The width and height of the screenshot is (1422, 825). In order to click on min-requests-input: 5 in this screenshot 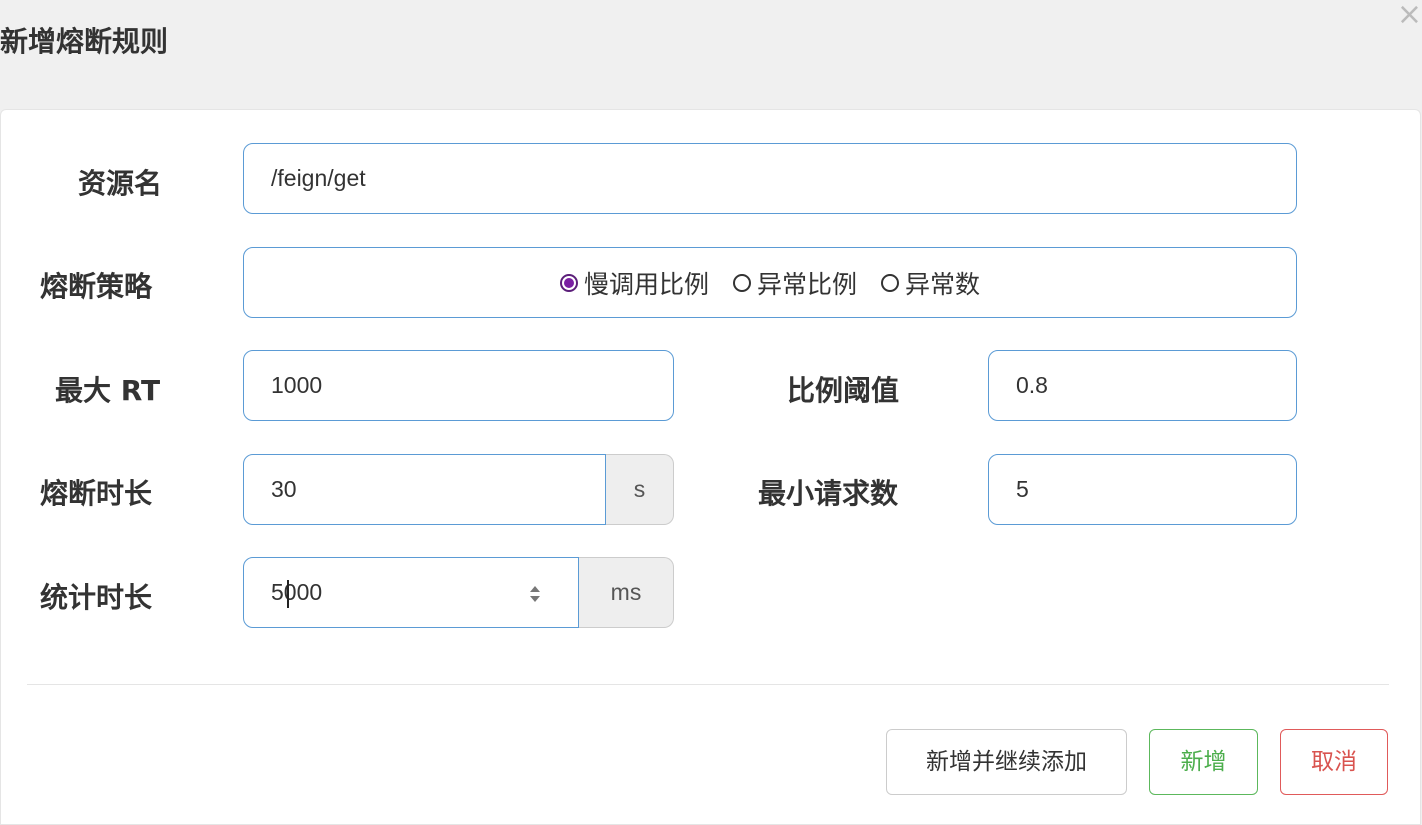, I will do `click(1142, 489)`.